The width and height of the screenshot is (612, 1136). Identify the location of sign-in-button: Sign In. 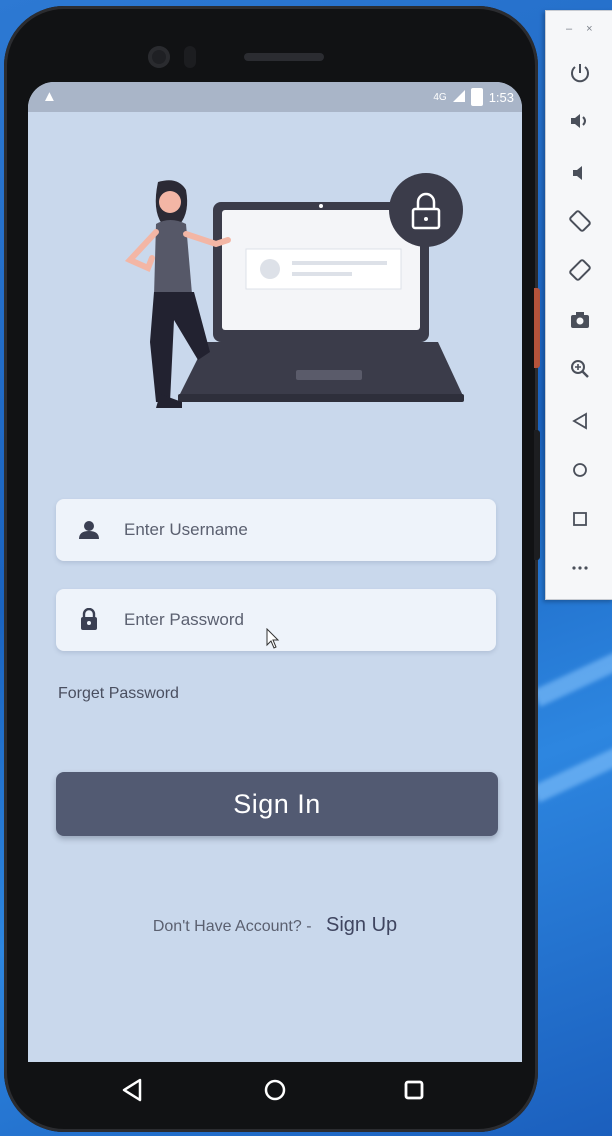
(277, 804).